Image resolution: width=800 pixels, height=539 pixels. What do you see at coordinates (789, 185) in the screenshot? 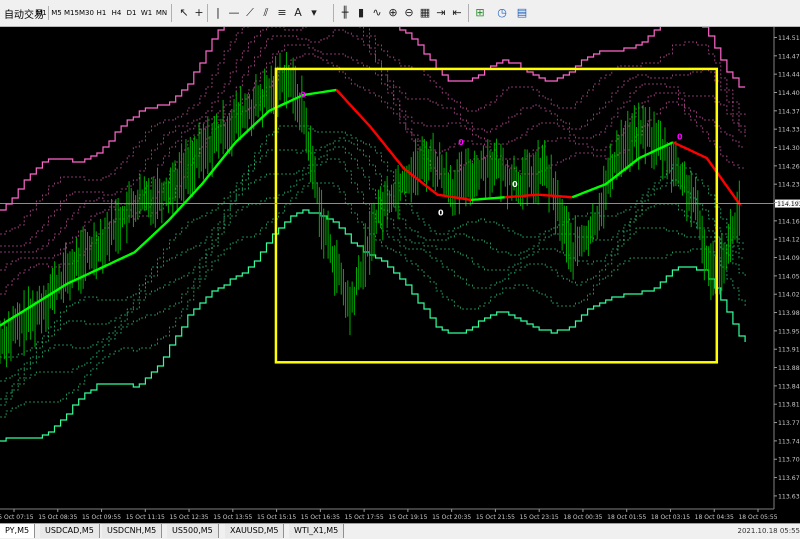
I see `price-tick-label: 114.230` at bounding box center [789, 185].